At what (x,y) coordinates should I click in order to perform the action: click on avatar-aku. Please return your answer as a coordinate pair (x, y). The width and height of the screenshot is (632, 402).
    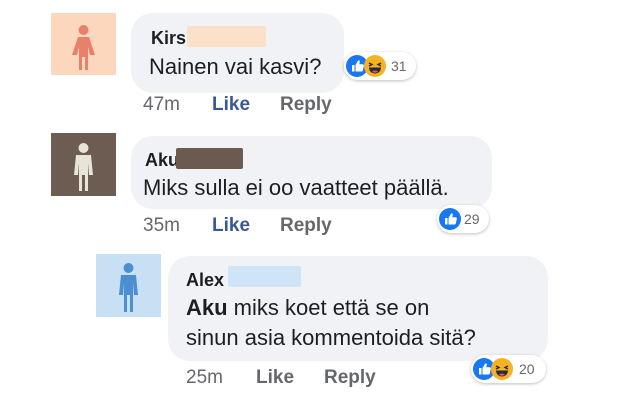
    Looking at the image, I should click on (83, 164).